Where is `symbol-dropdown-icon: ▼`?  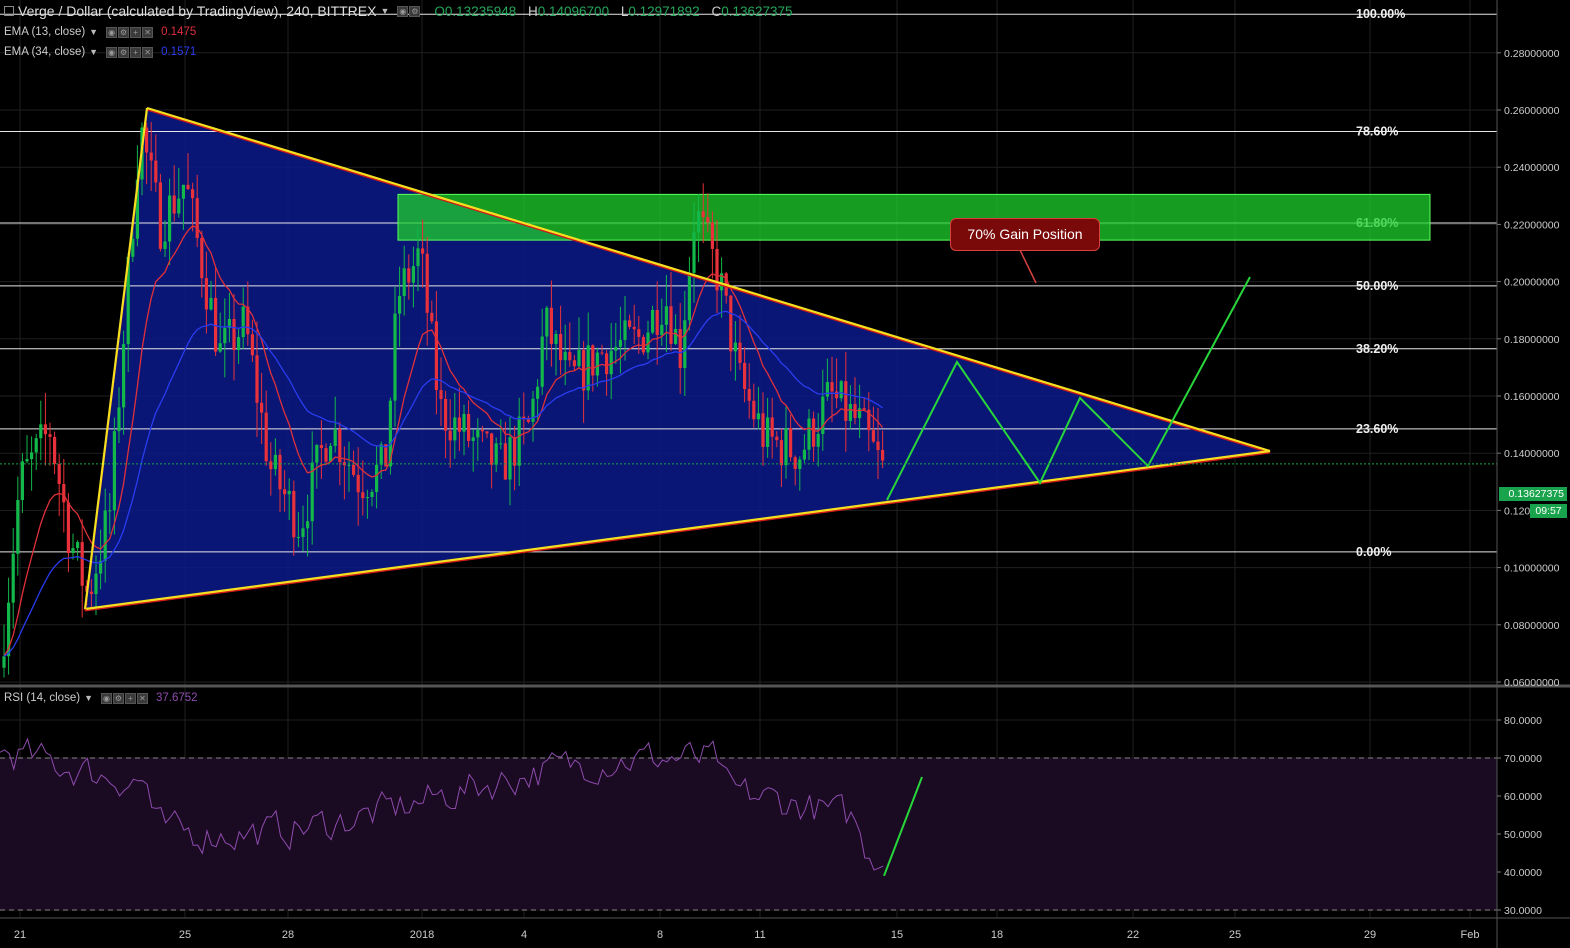 symbol-dropdown-icon: ▼ is located at coordinates (384, 11).